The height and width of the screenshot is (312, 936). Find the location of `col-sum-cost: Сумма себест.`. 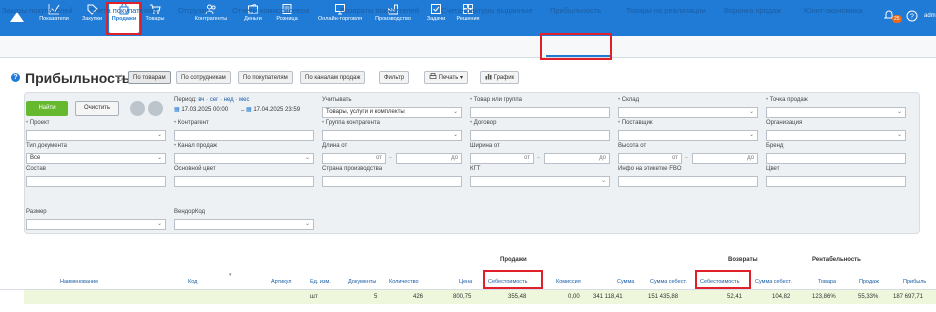

col-sum-cost: Сумма себест. is located at coordinates (668, 282).